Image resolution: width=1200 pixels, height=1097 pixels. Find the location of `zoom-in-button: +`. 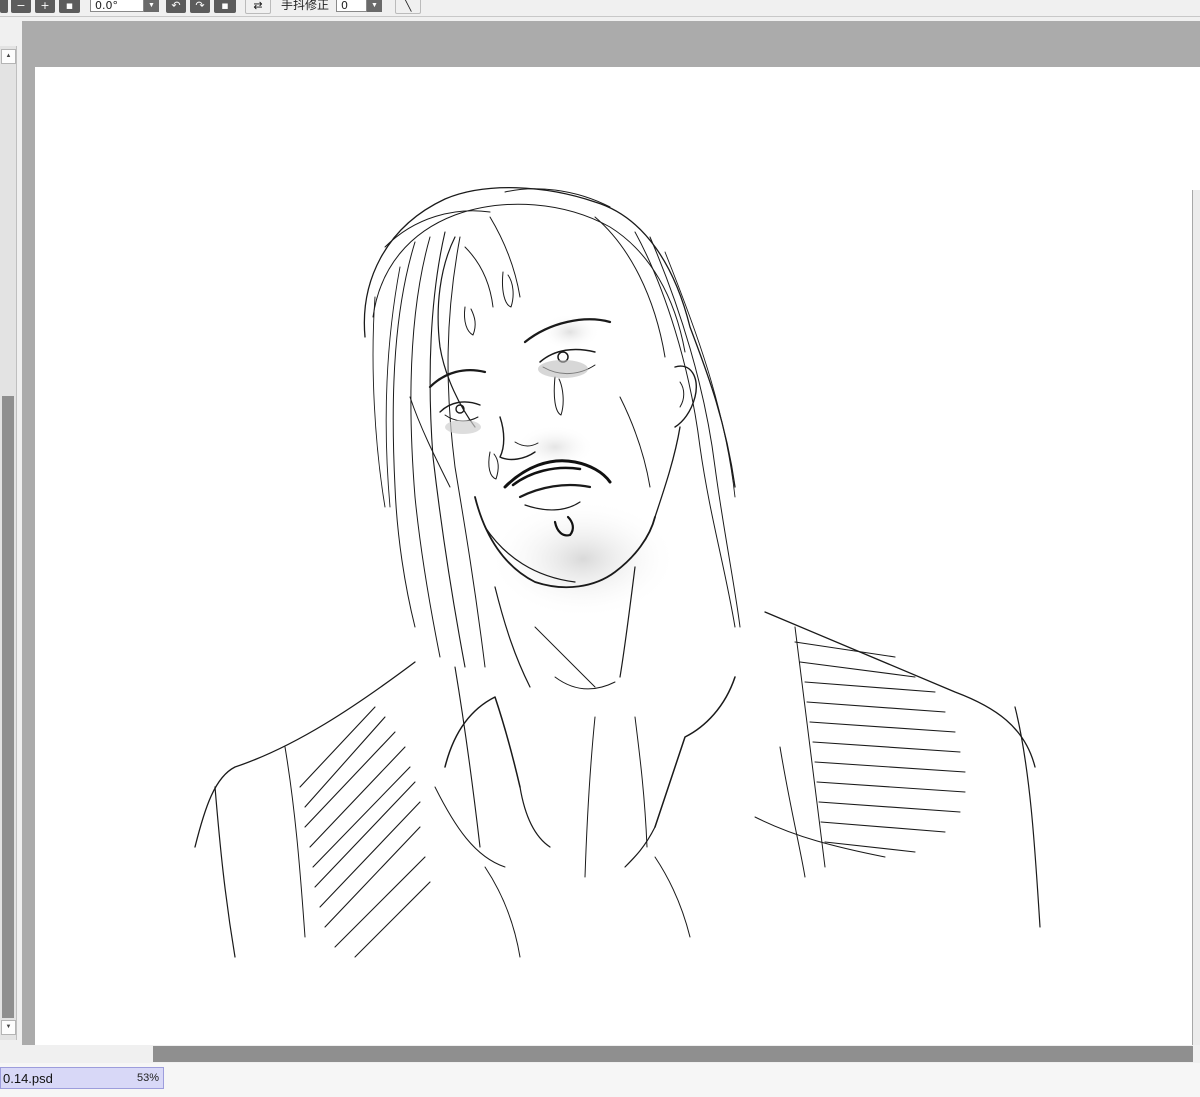

zoom-in-button: + is located at coordinates (45, 6).